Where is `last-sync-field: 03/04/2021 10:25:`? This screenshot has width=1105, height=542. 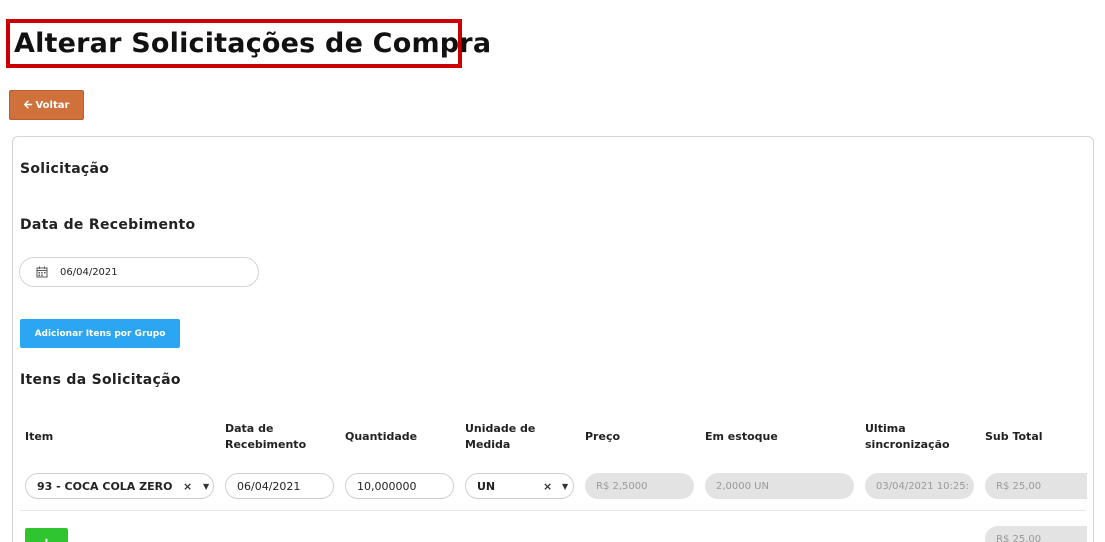 last-sync-field: 03/04/2021 10:25: is located at coordinates (919, 486).